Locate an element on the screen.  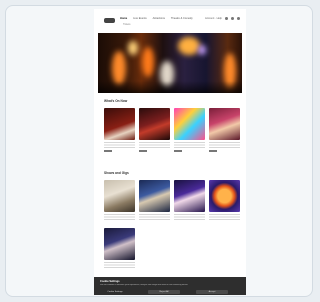
hero-stage-shadow is located at coordinates (170, 87).